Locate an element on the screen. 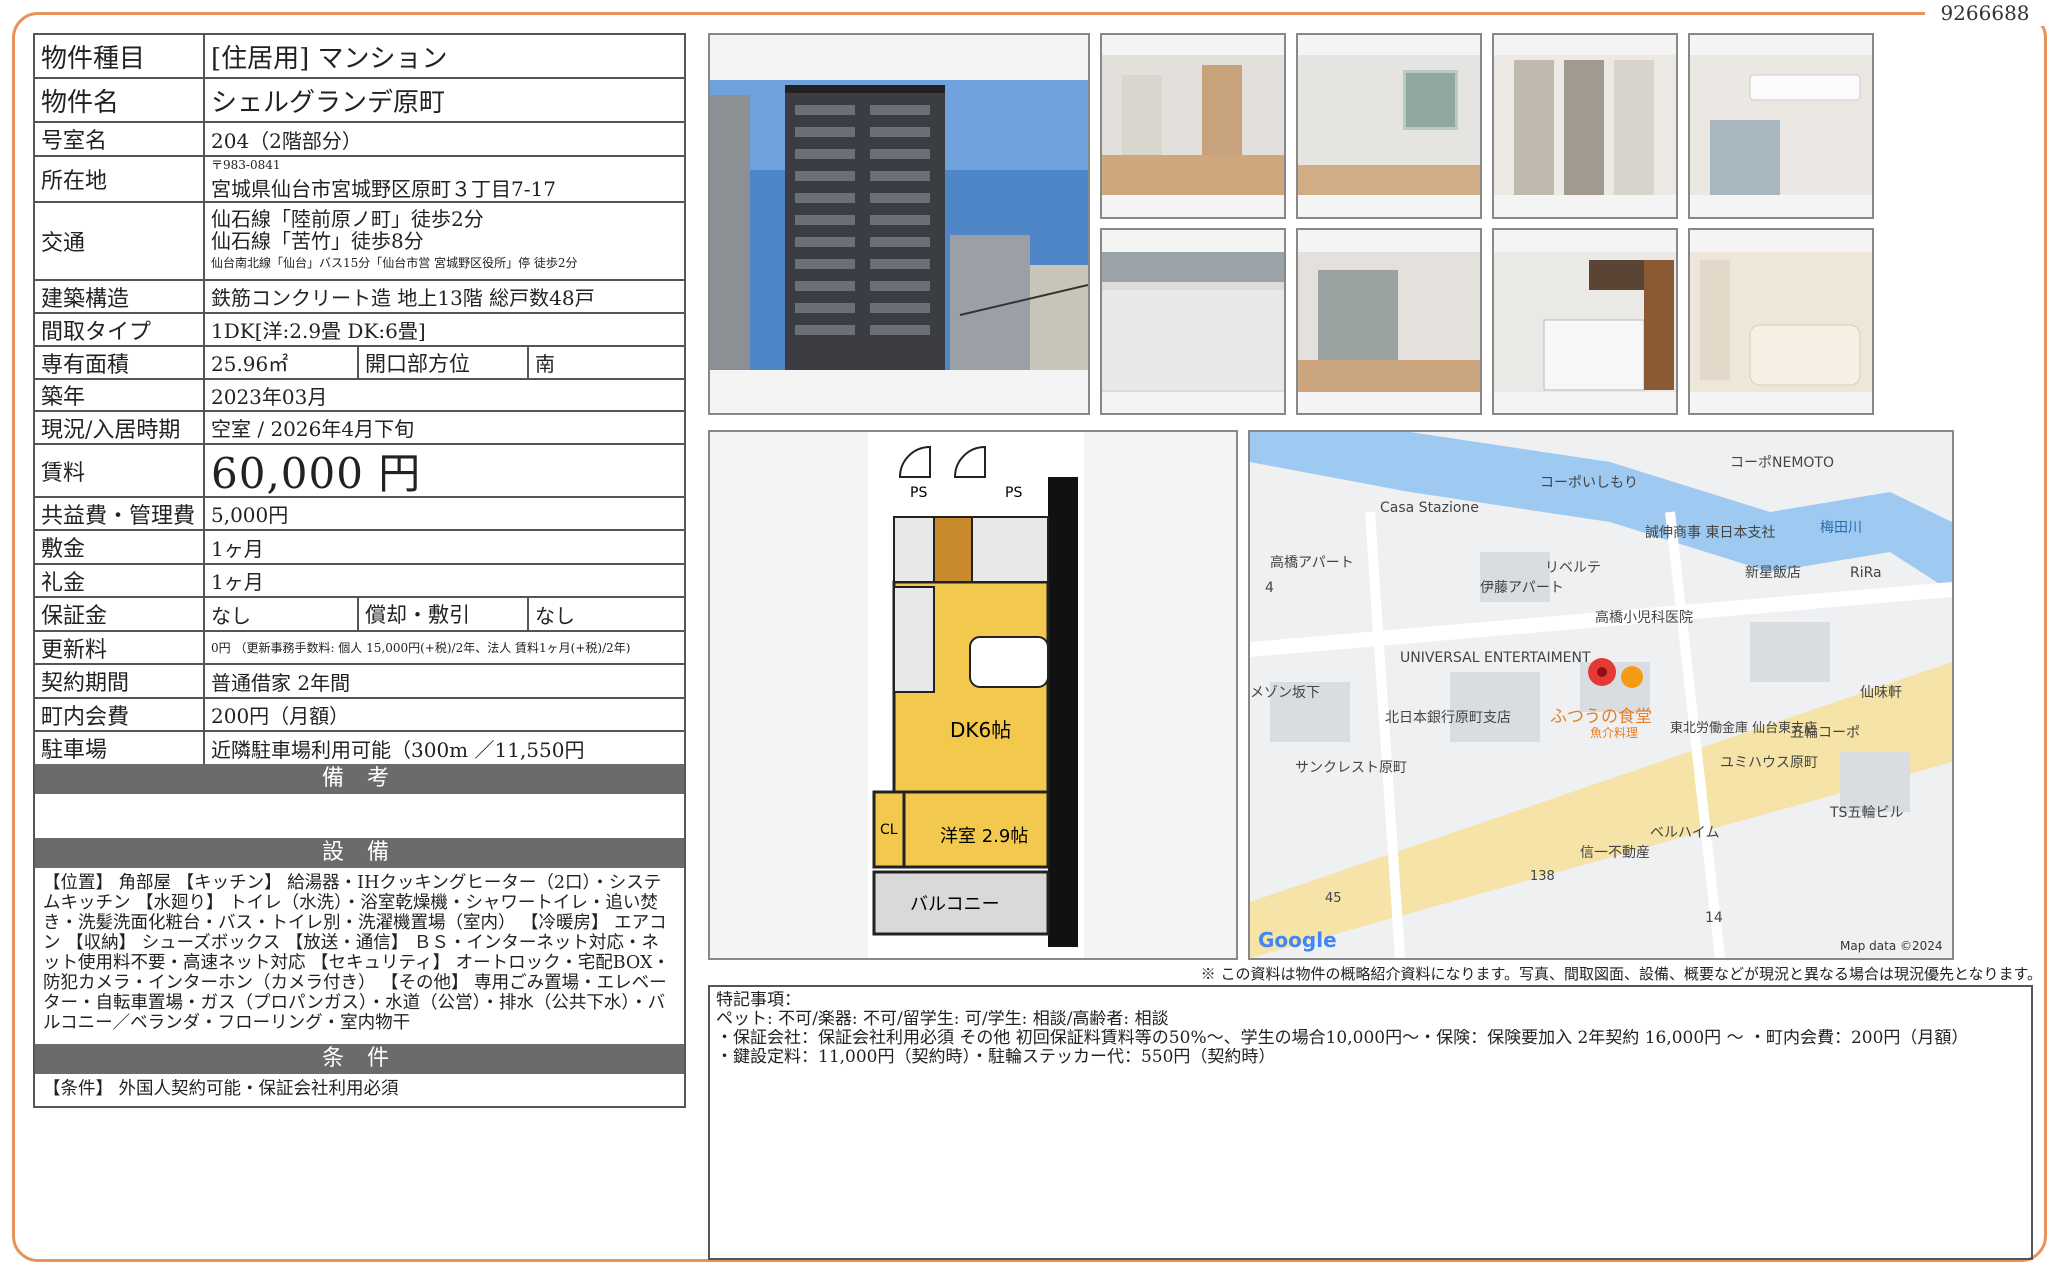  row-property-name: 物件名 シェルグランデ原町 is located at coordinates (359, 101).